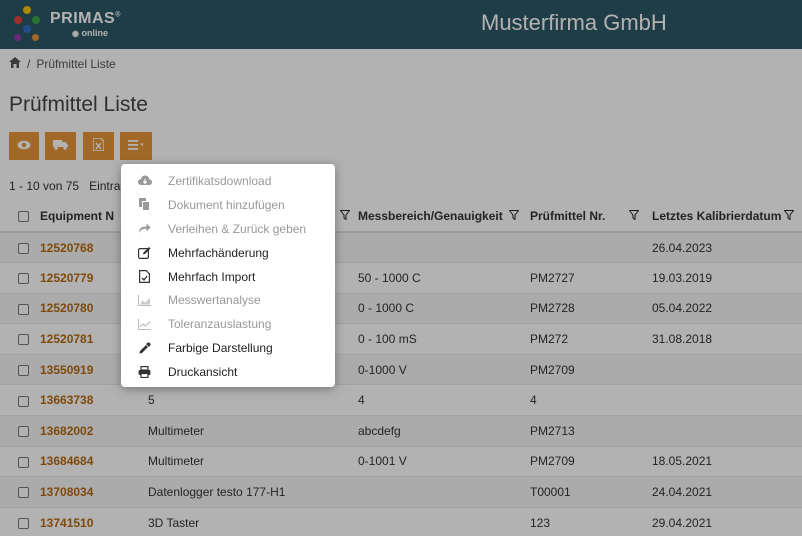 Image resolution: width=802 pixels, height=536 pixels. Describe the element at coordinates (444, 217) in the screenshot. I see `header-messbereich: Messbereich/Genauigkeit` at that location.